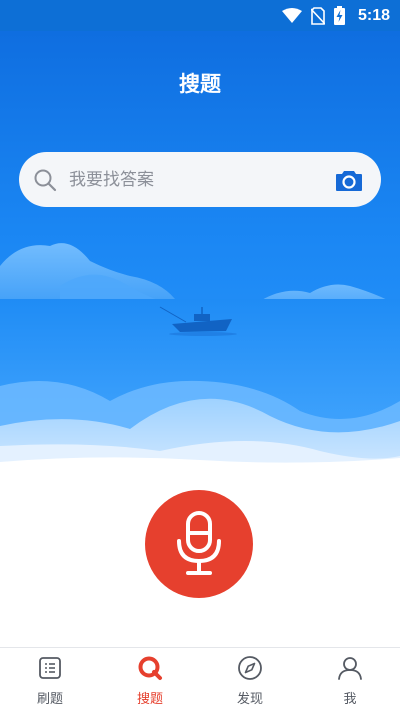 This screenshot has height=711, width=400. I want to click on tab-discover: 发现, so click(250, 679).